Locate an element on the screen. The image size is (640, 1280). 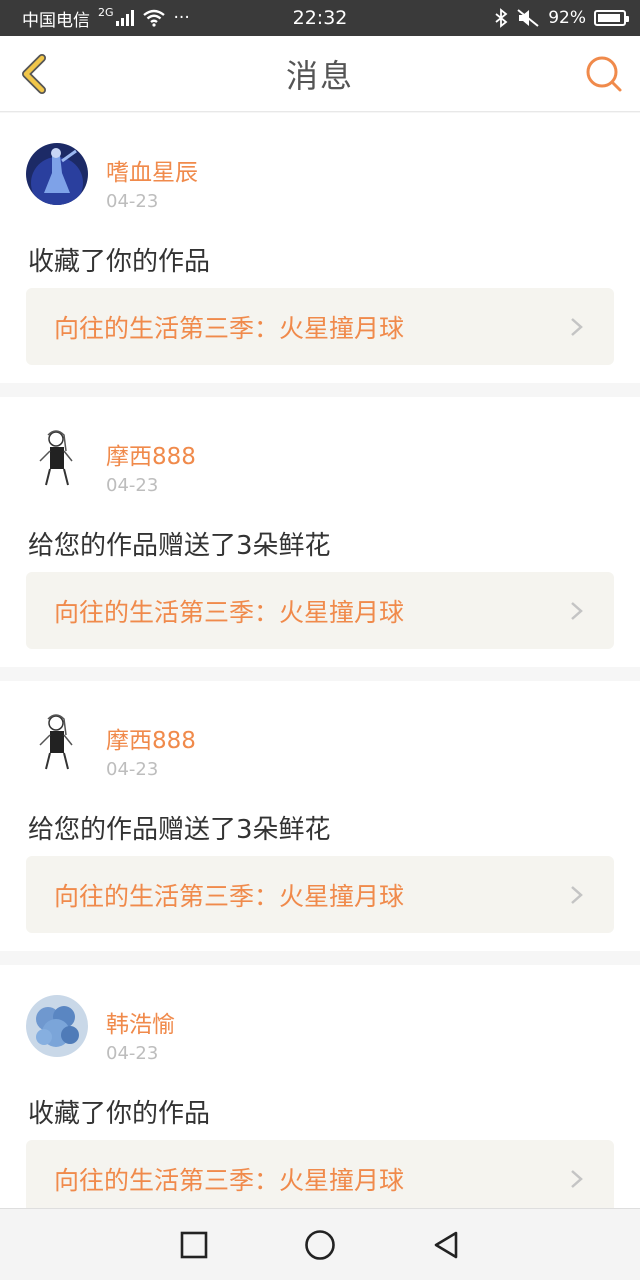
home-button is located at coordinates (320, 1245).